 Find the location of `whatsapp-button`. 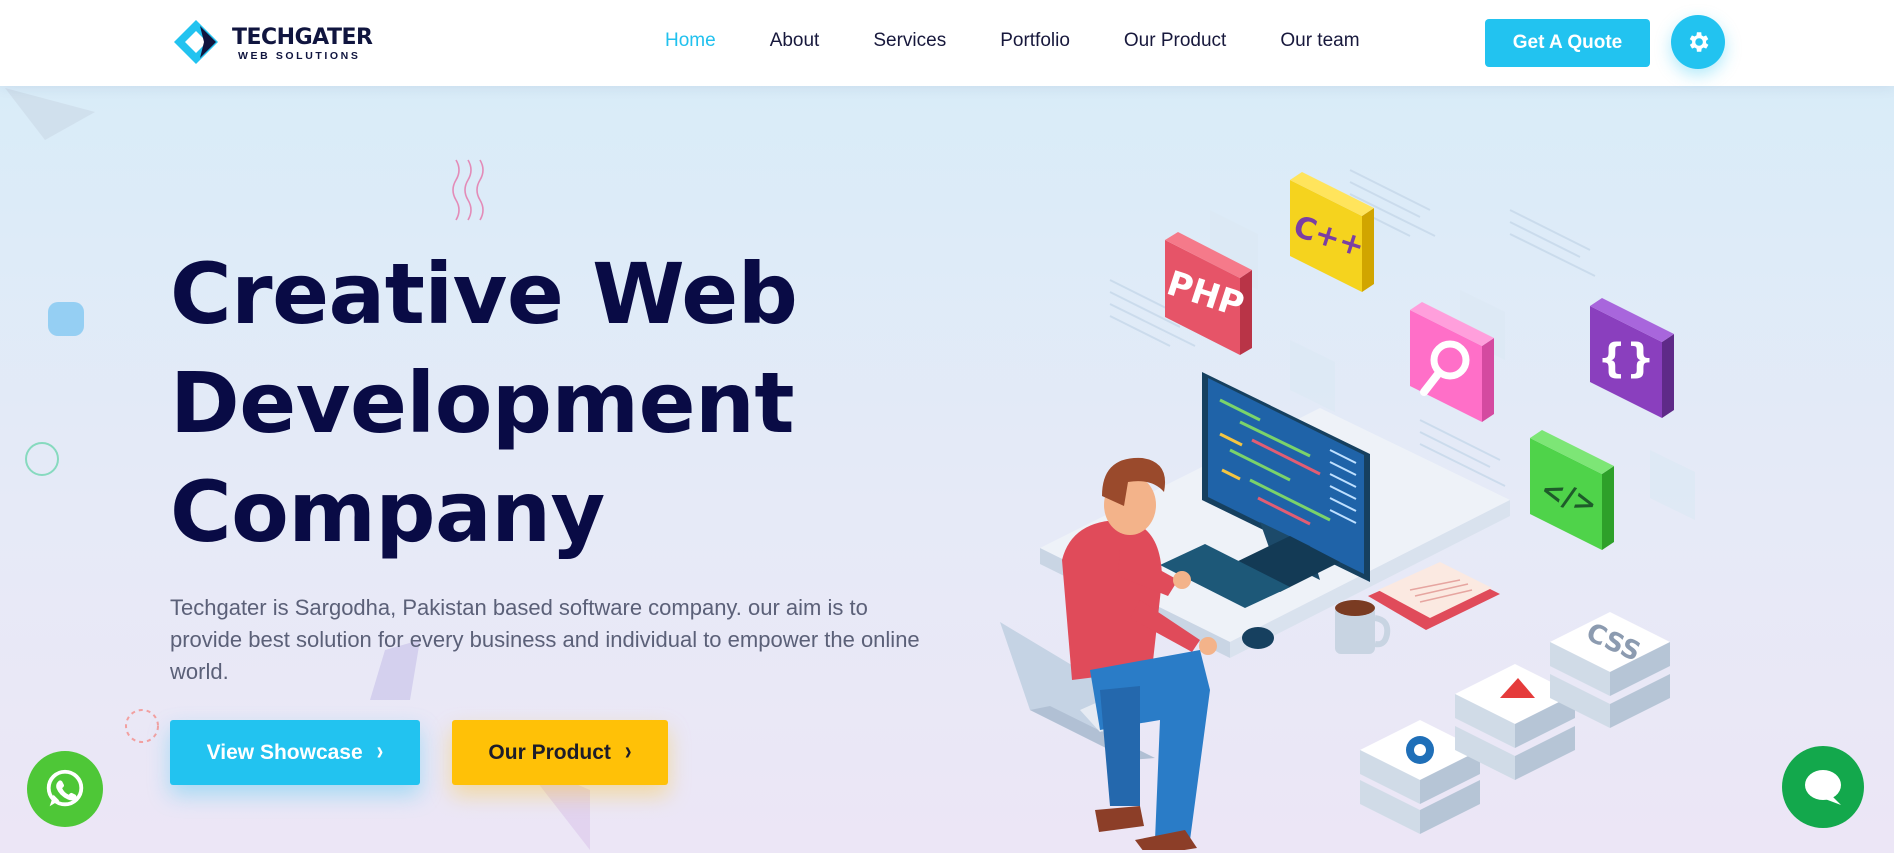

whatsapp-button is located at coordinates (65, 789).